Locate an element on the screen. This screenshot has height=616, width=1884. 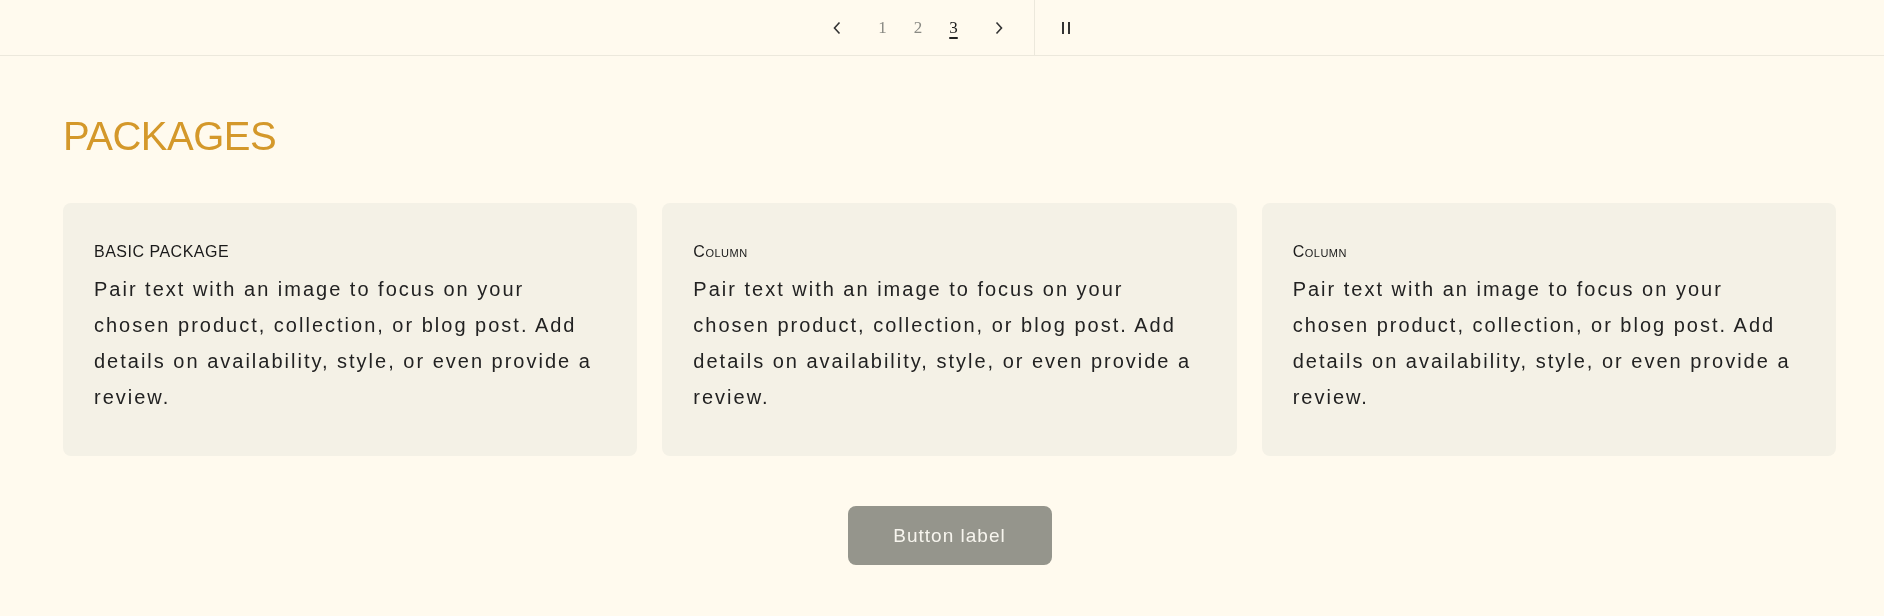
primary-button: Button label is located at coordinates (949, 535).